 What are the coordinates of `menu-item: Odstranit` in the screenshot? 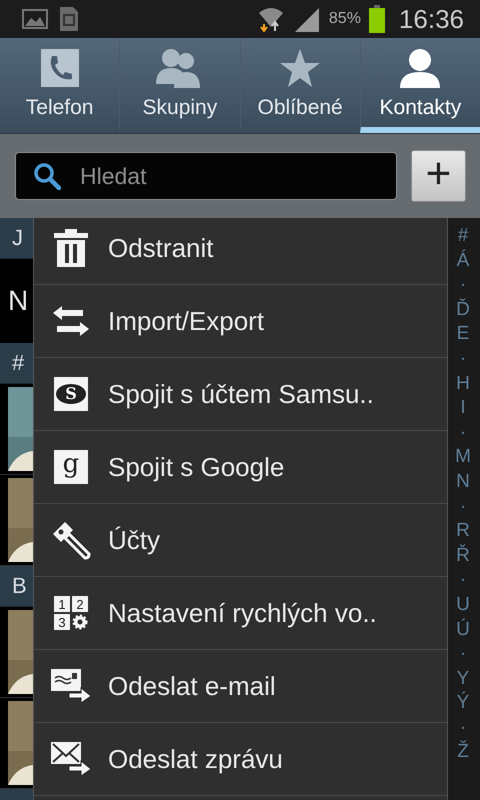 It's located at (240, 251).